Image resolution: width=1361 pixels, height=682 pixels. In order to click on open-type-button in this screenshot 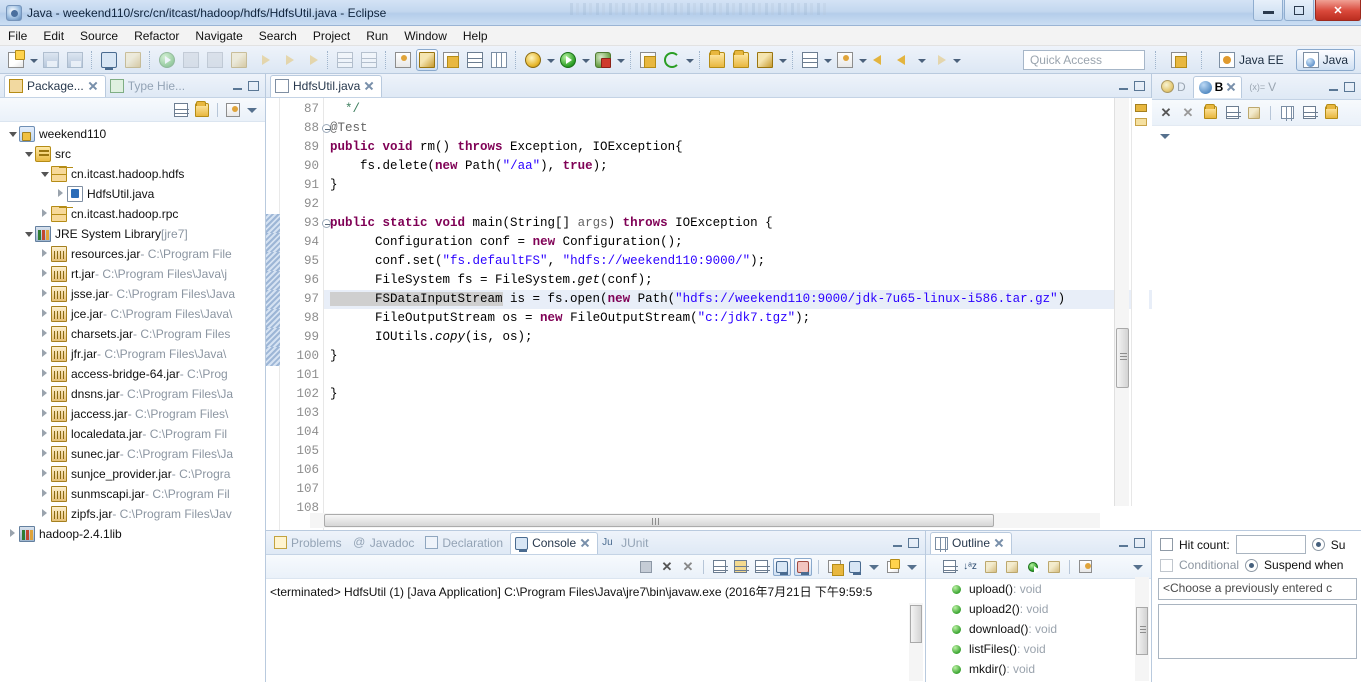, I will do `click(475, 60)`.